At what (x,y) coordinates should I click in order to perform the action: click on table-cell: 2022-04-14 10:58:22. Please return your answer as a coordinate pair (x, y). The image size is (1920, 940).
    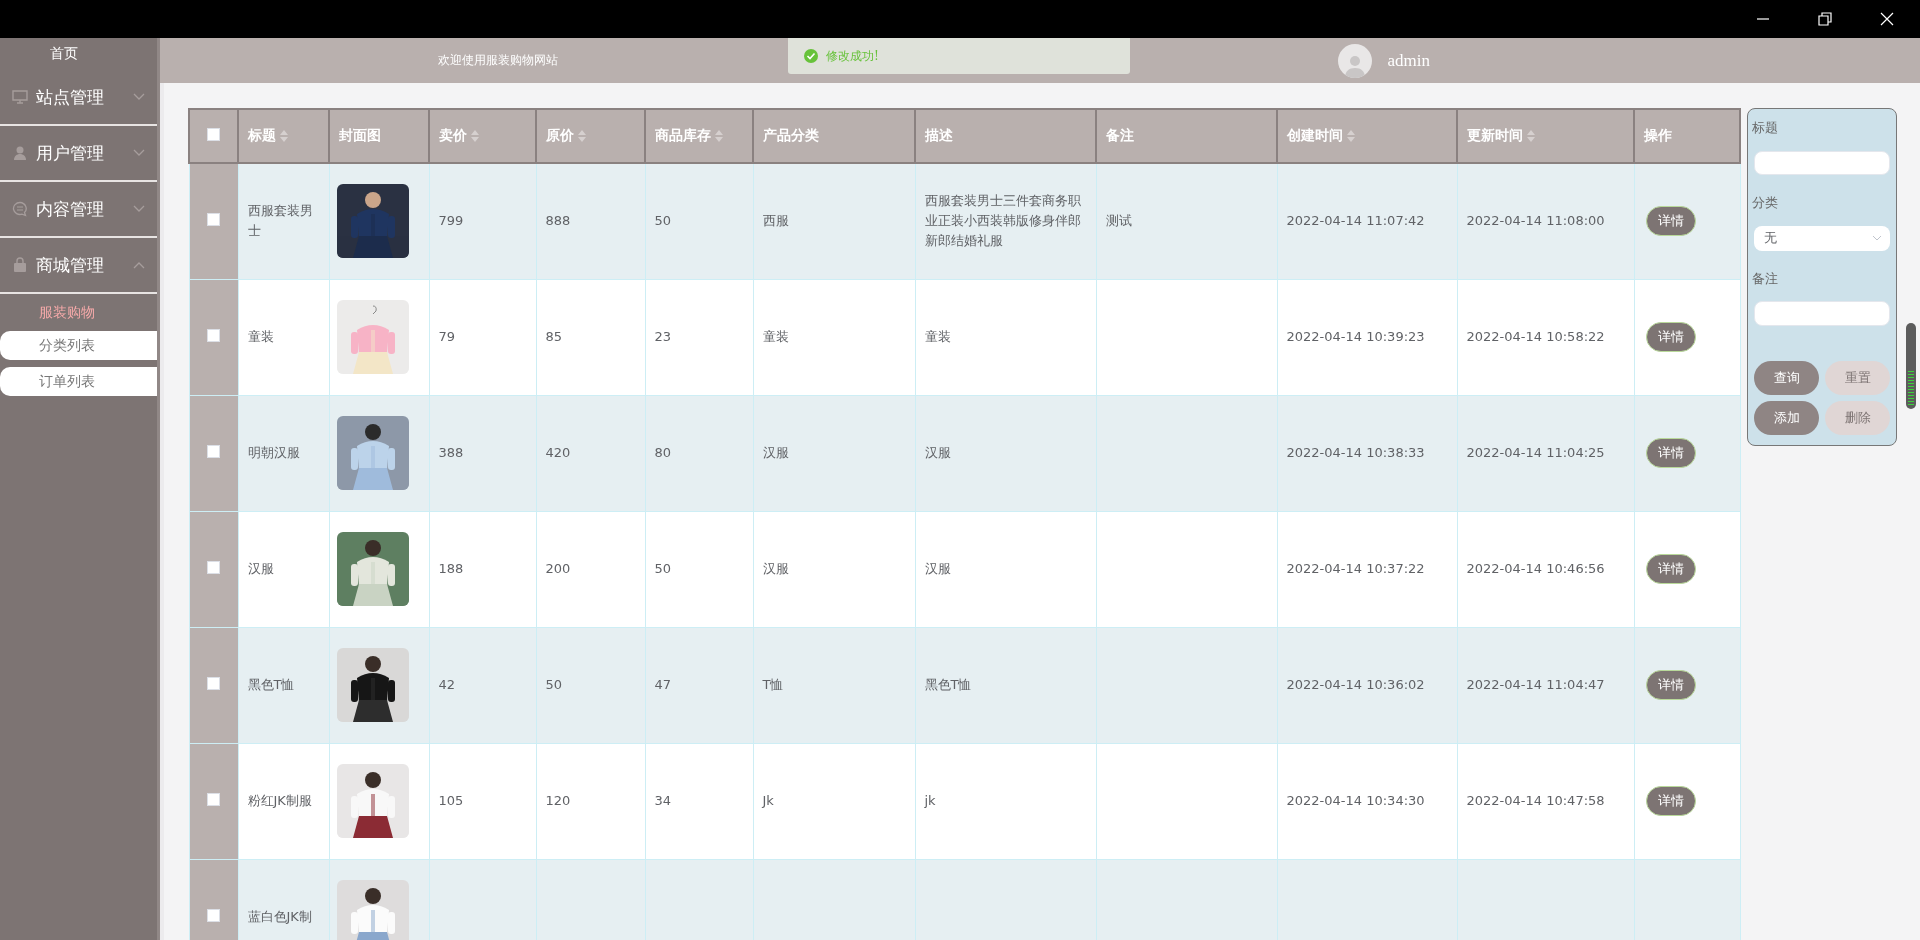
    Looking at the image, I should click on (1535, 336).